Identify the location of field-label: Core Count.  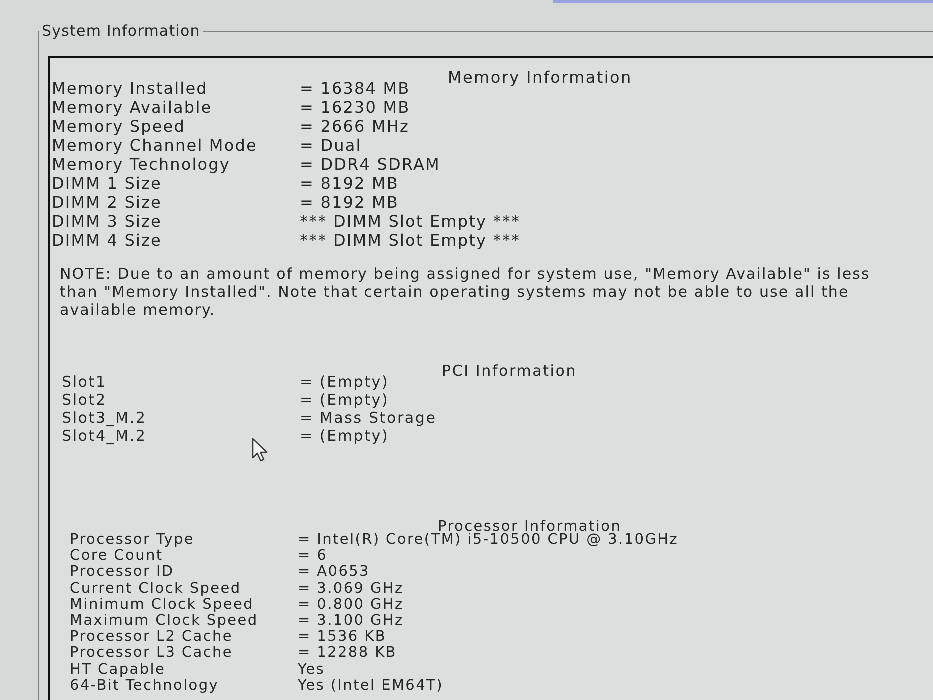
(117, 556).